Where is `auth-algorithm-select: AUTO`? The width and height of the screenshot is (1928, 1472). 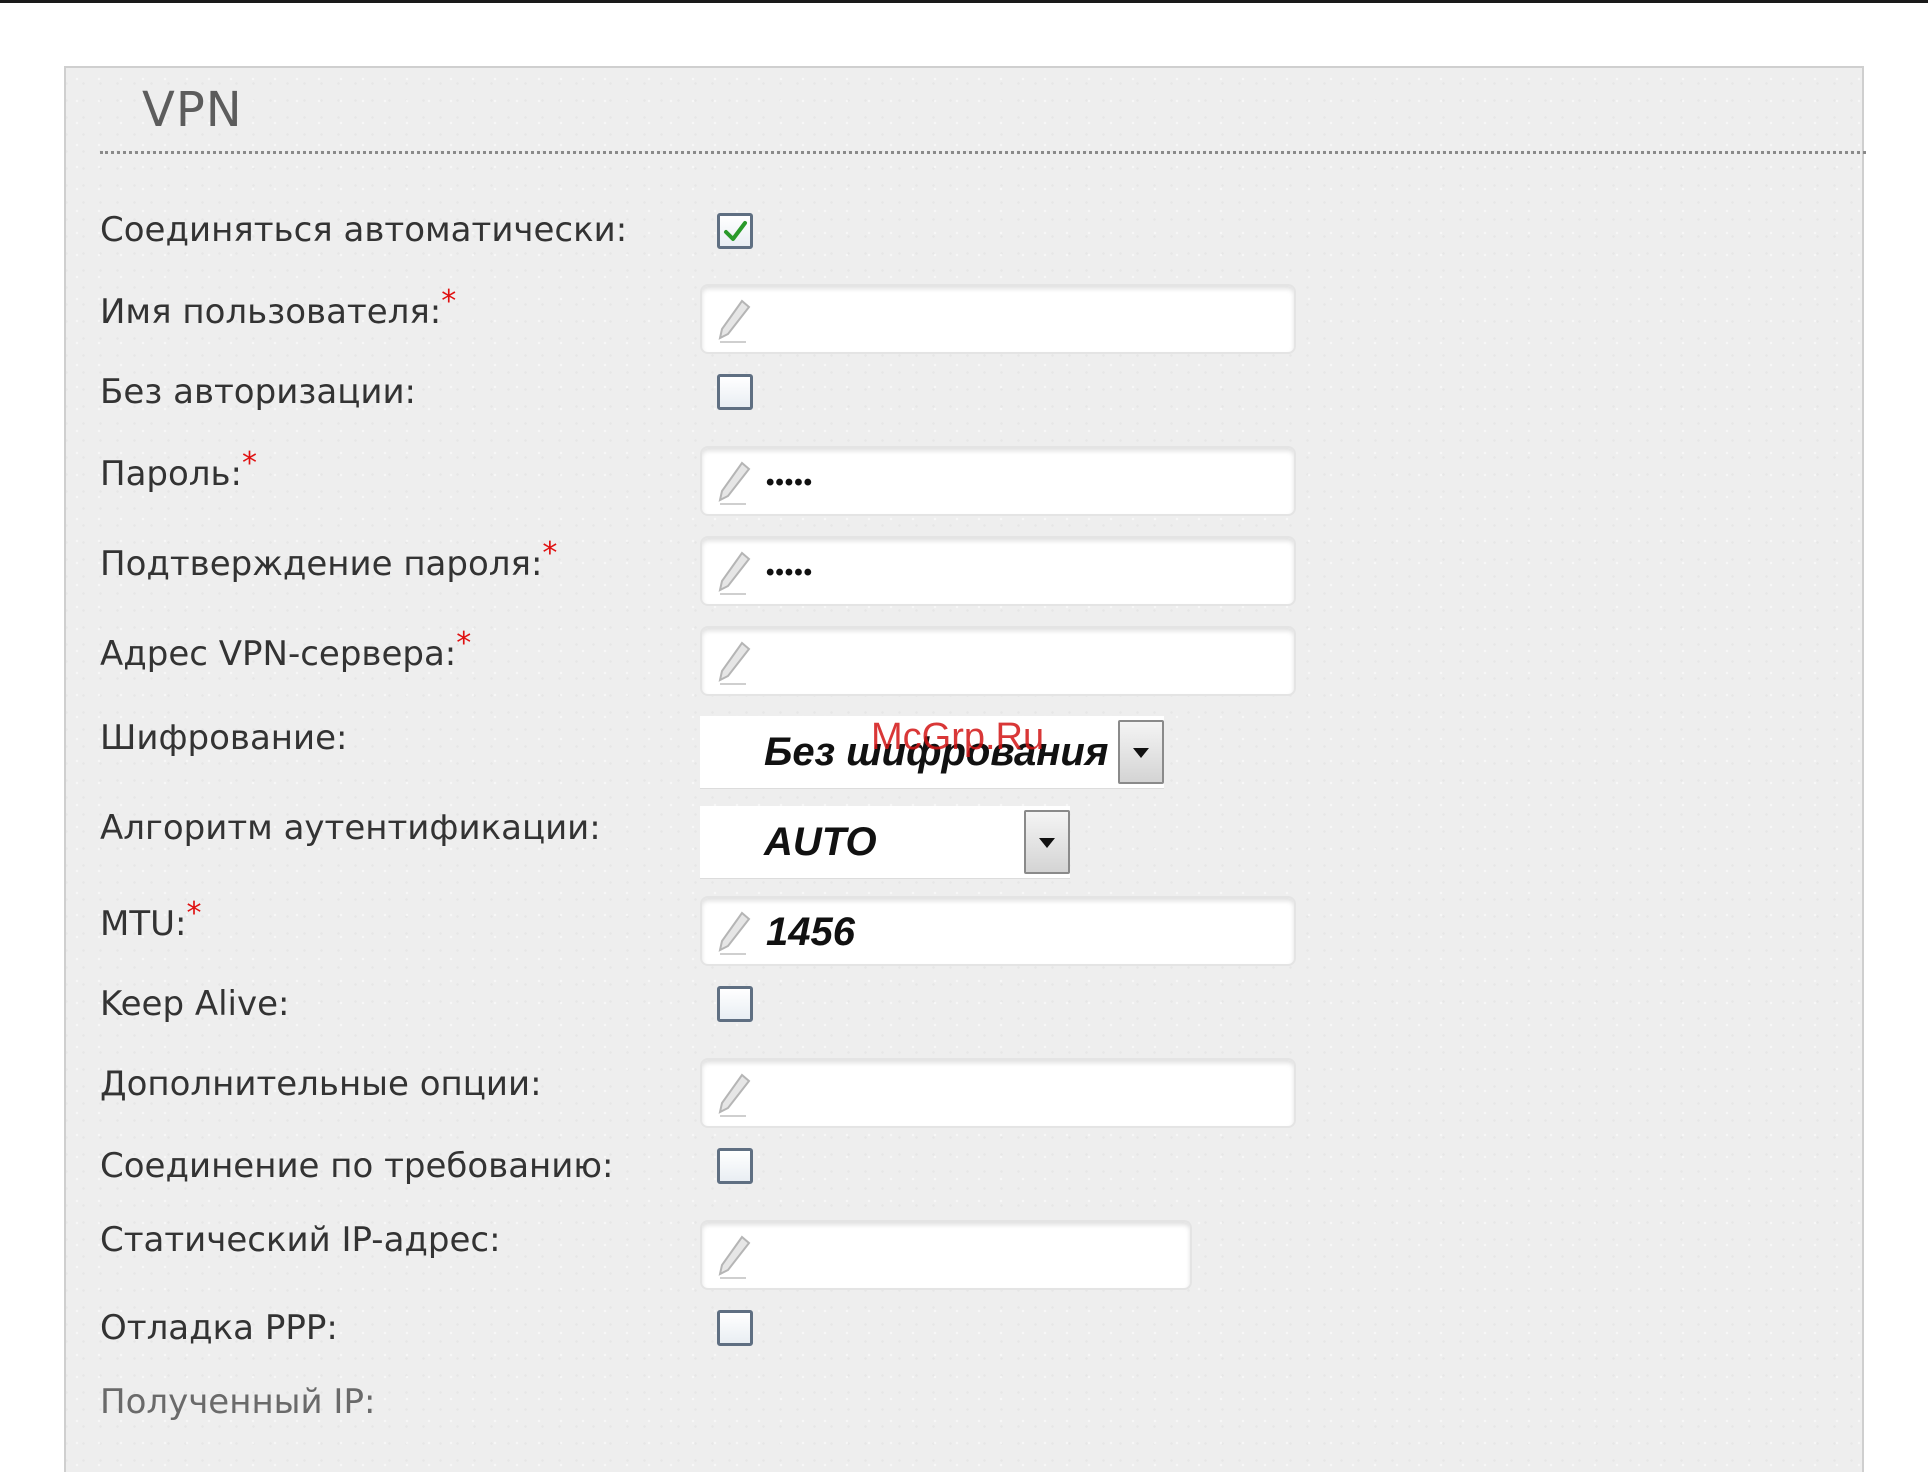 auth-algorithm-select: AUTO is located at coordinates (885, 842).